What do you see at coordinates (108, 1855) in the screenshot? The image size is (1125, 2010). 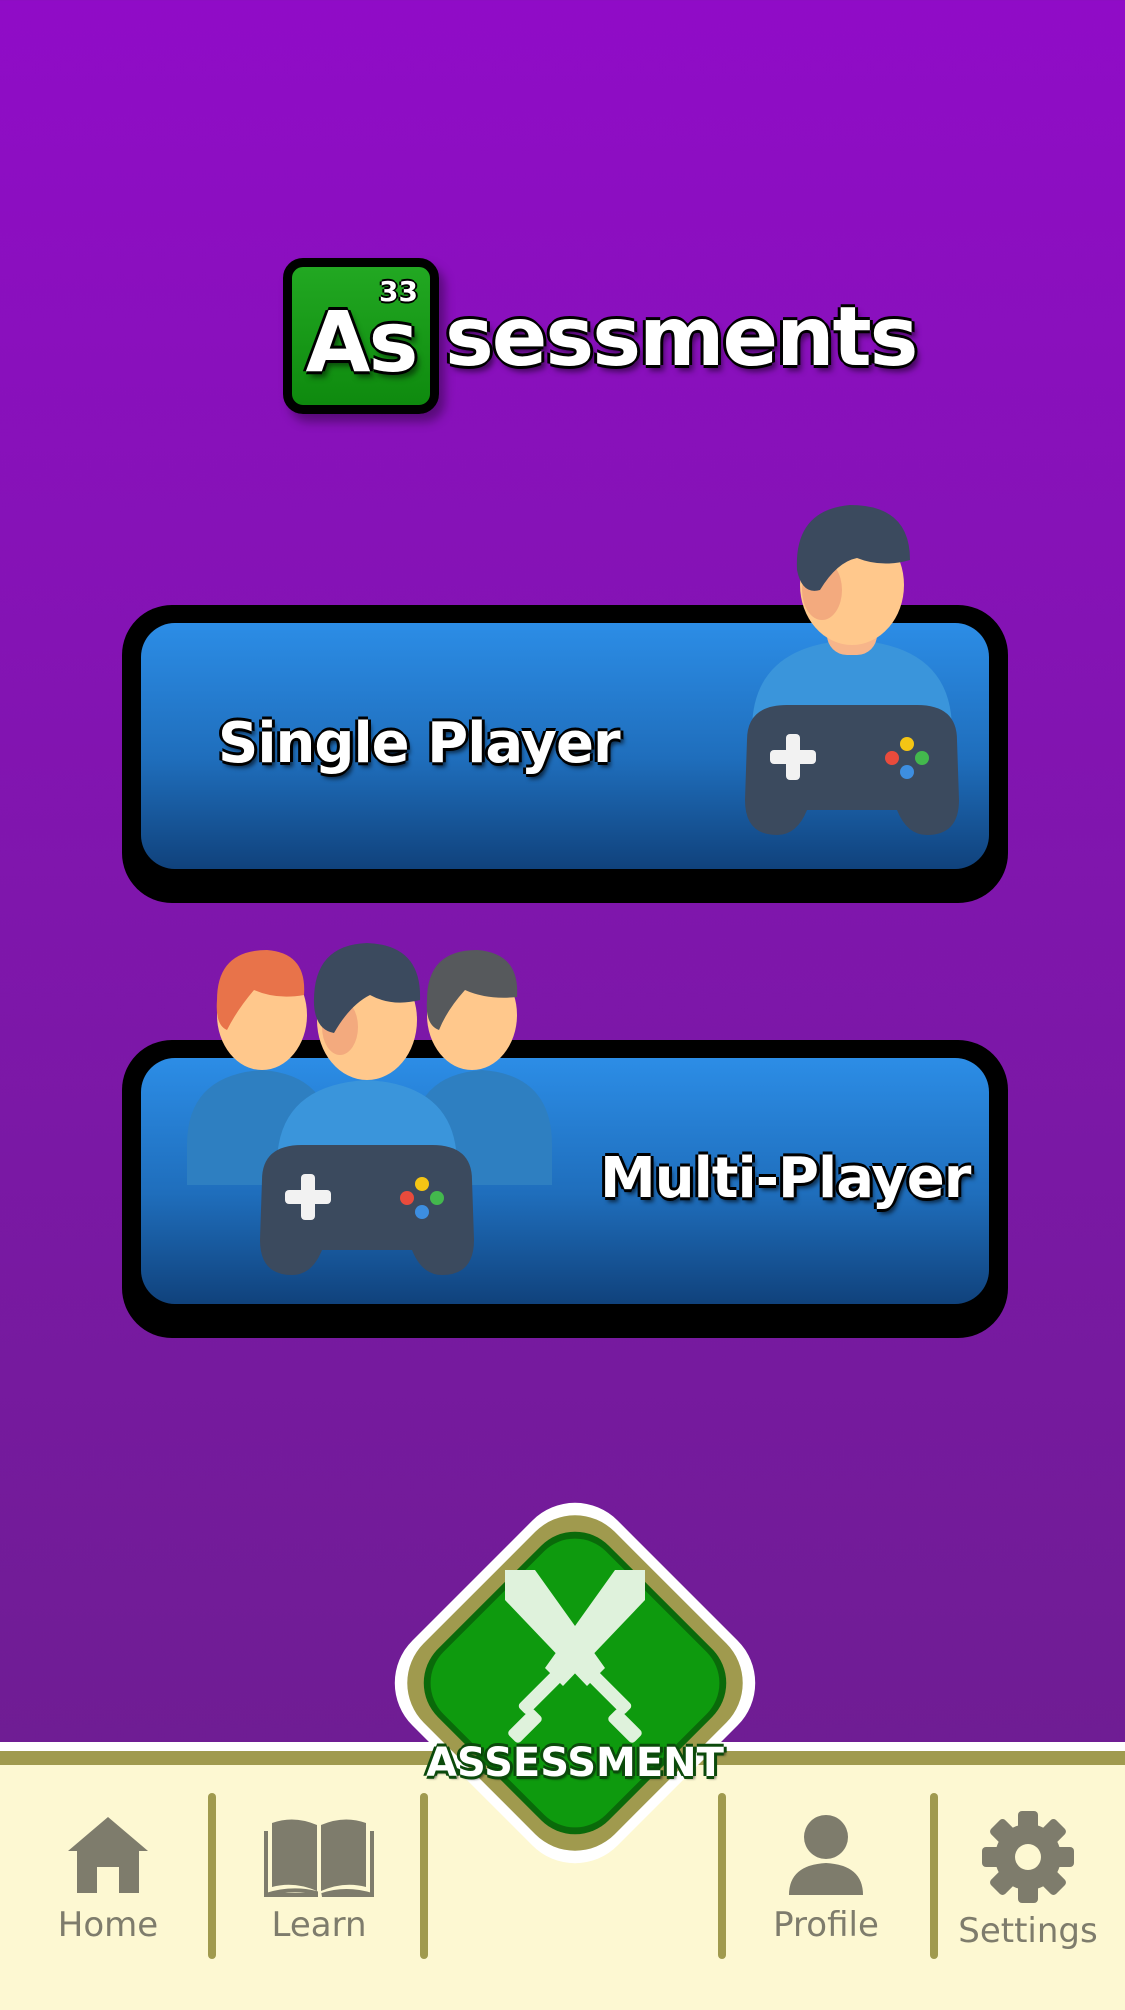 I see `home-icon` at bounding box center [108, 1855].